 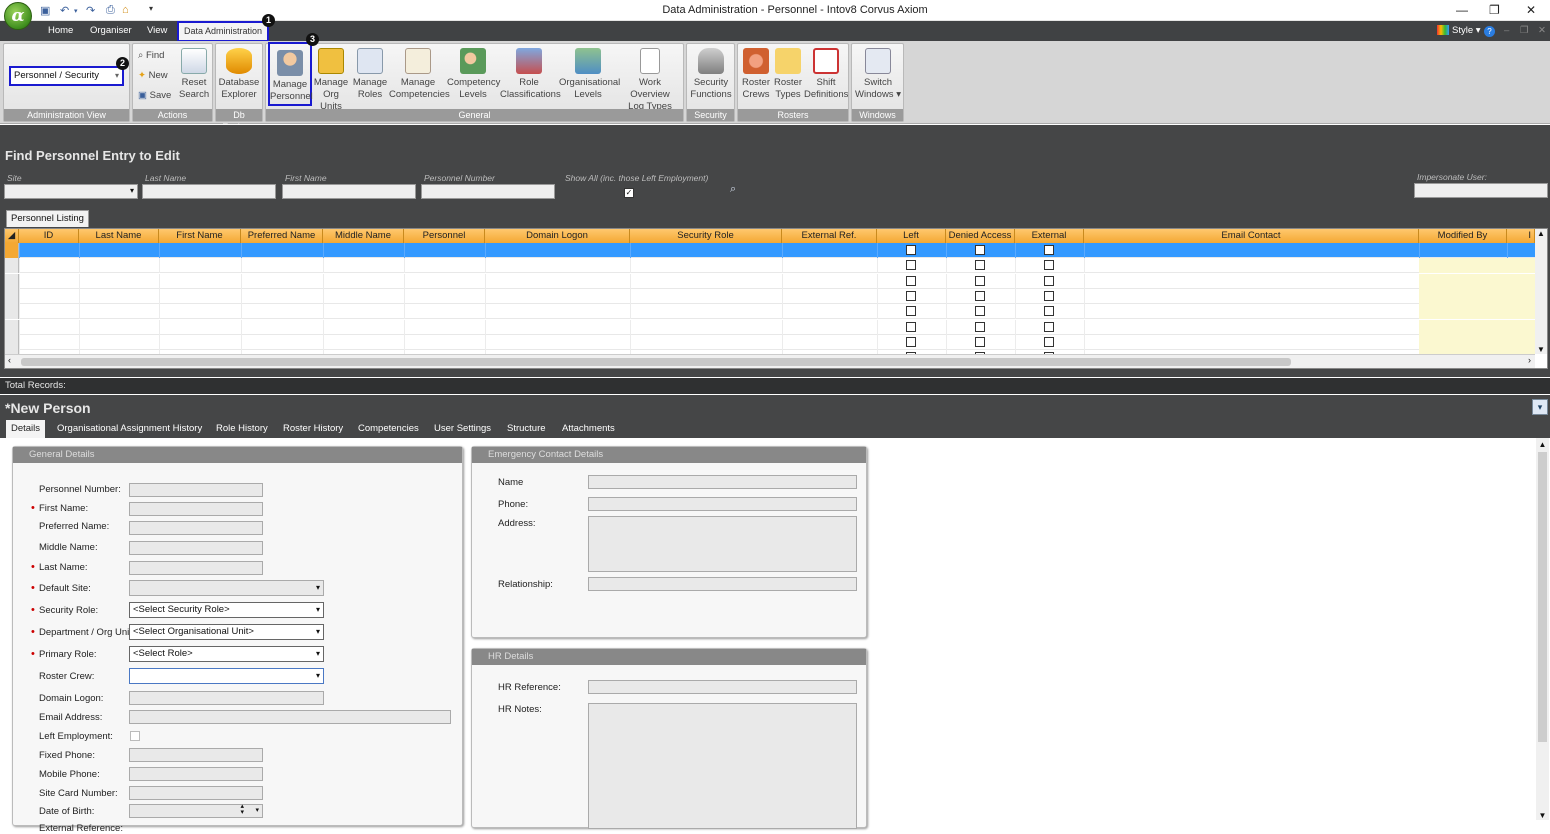 I want to click on collapse-icon: ▾, so click(x=1540, y=407).